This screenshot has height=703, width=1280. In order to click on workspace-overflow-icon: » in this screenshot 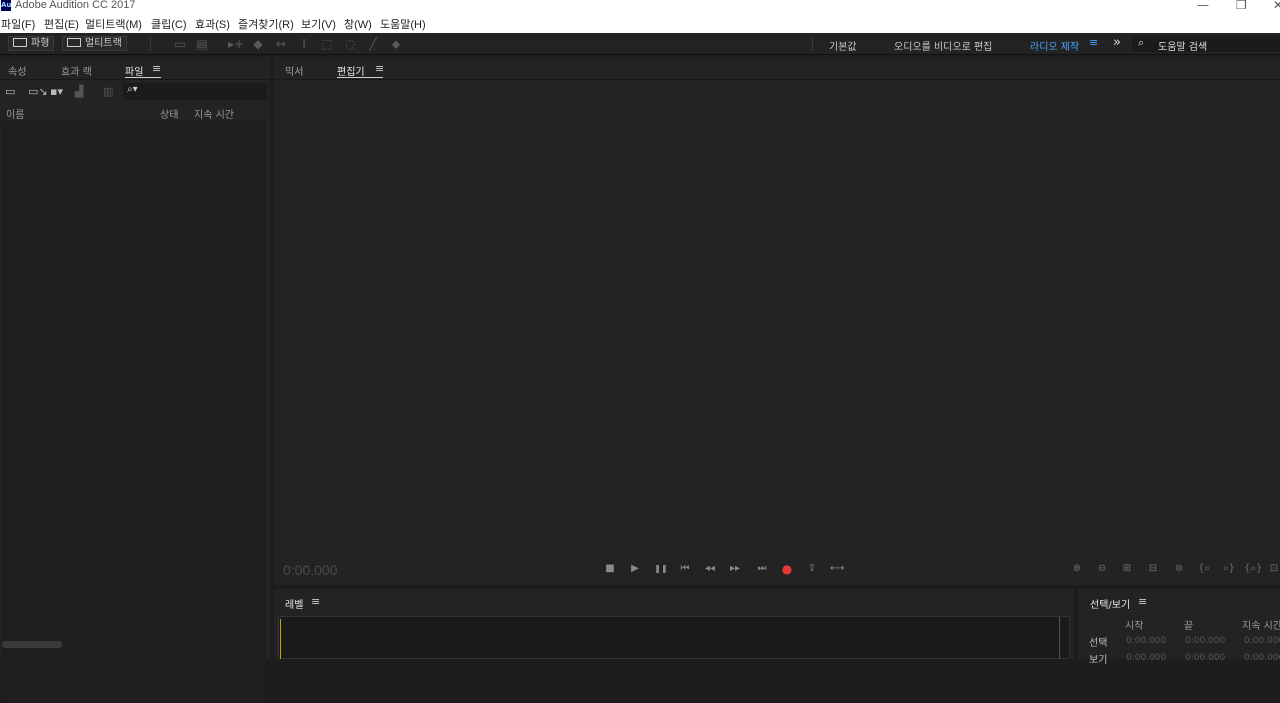, I will do `click(1117, 42)`.